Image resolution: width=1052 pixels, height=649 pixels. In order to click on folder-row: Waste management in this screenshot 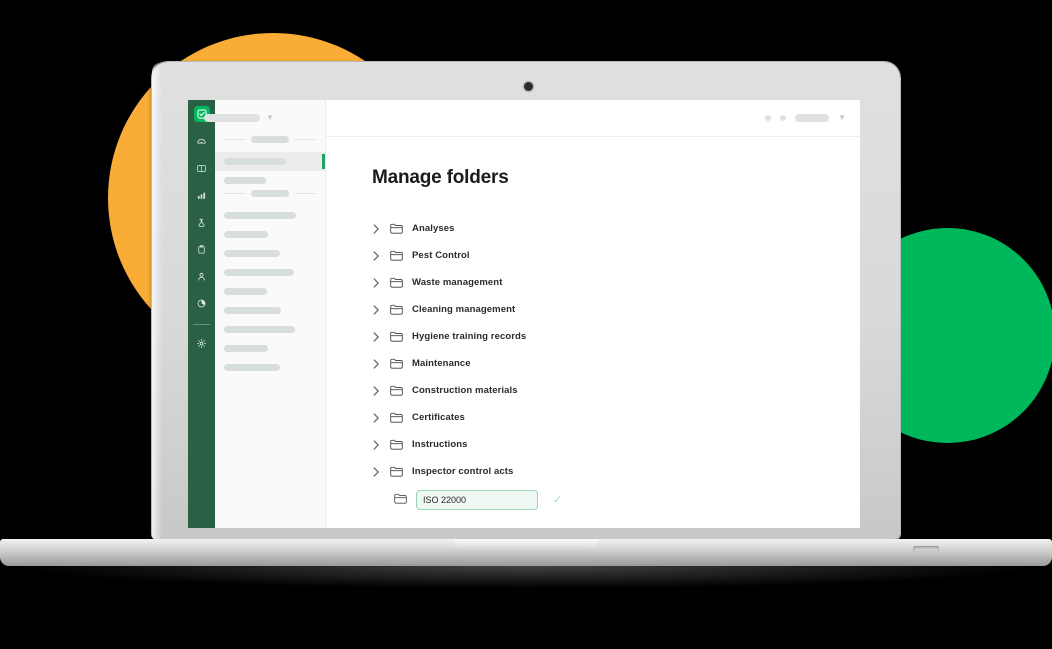, I will do `click(616, 282)`.